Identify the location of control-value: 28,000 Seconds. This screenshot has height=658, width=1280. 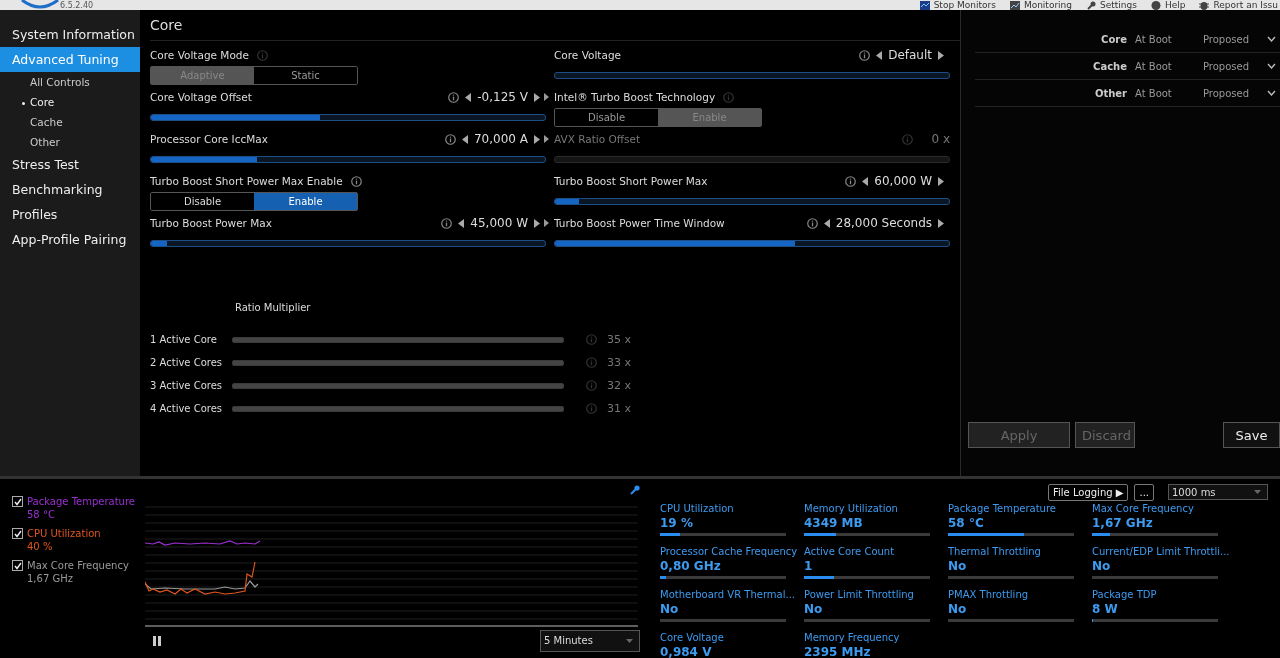
(883, 223).